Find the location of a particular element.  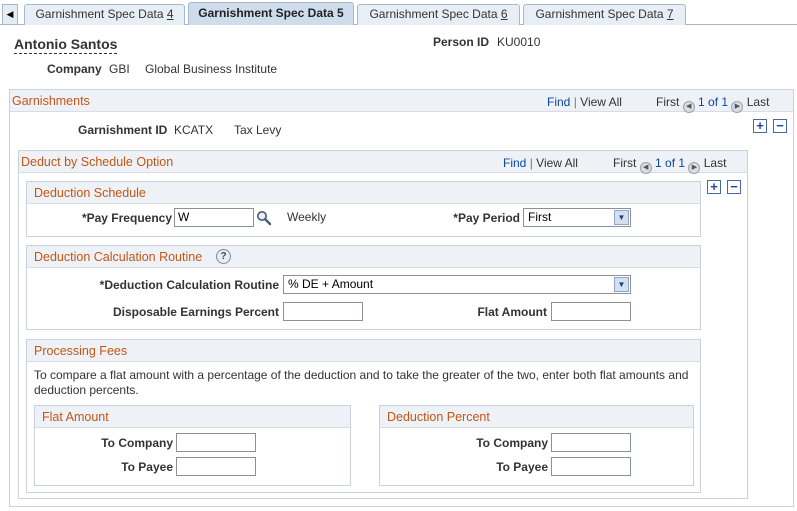

delete-row-minus-icon: − is located at coordinates (780, 126).